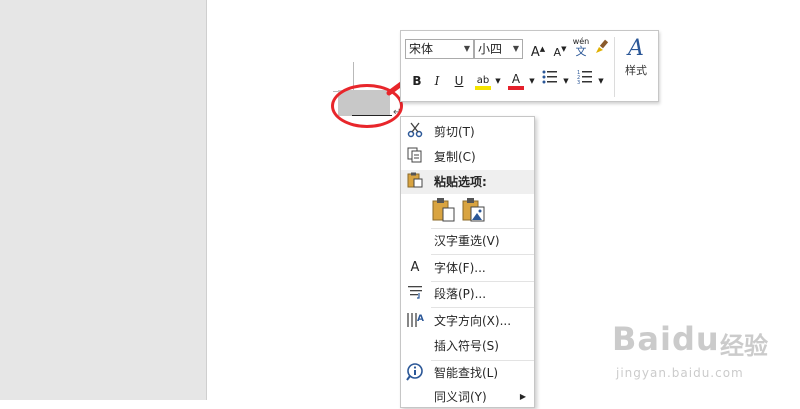  What do you see at coordinates (581, 51) in the screenshot?
I see `phonetic-bottom-text: 文` at bounding box center [581, 51].